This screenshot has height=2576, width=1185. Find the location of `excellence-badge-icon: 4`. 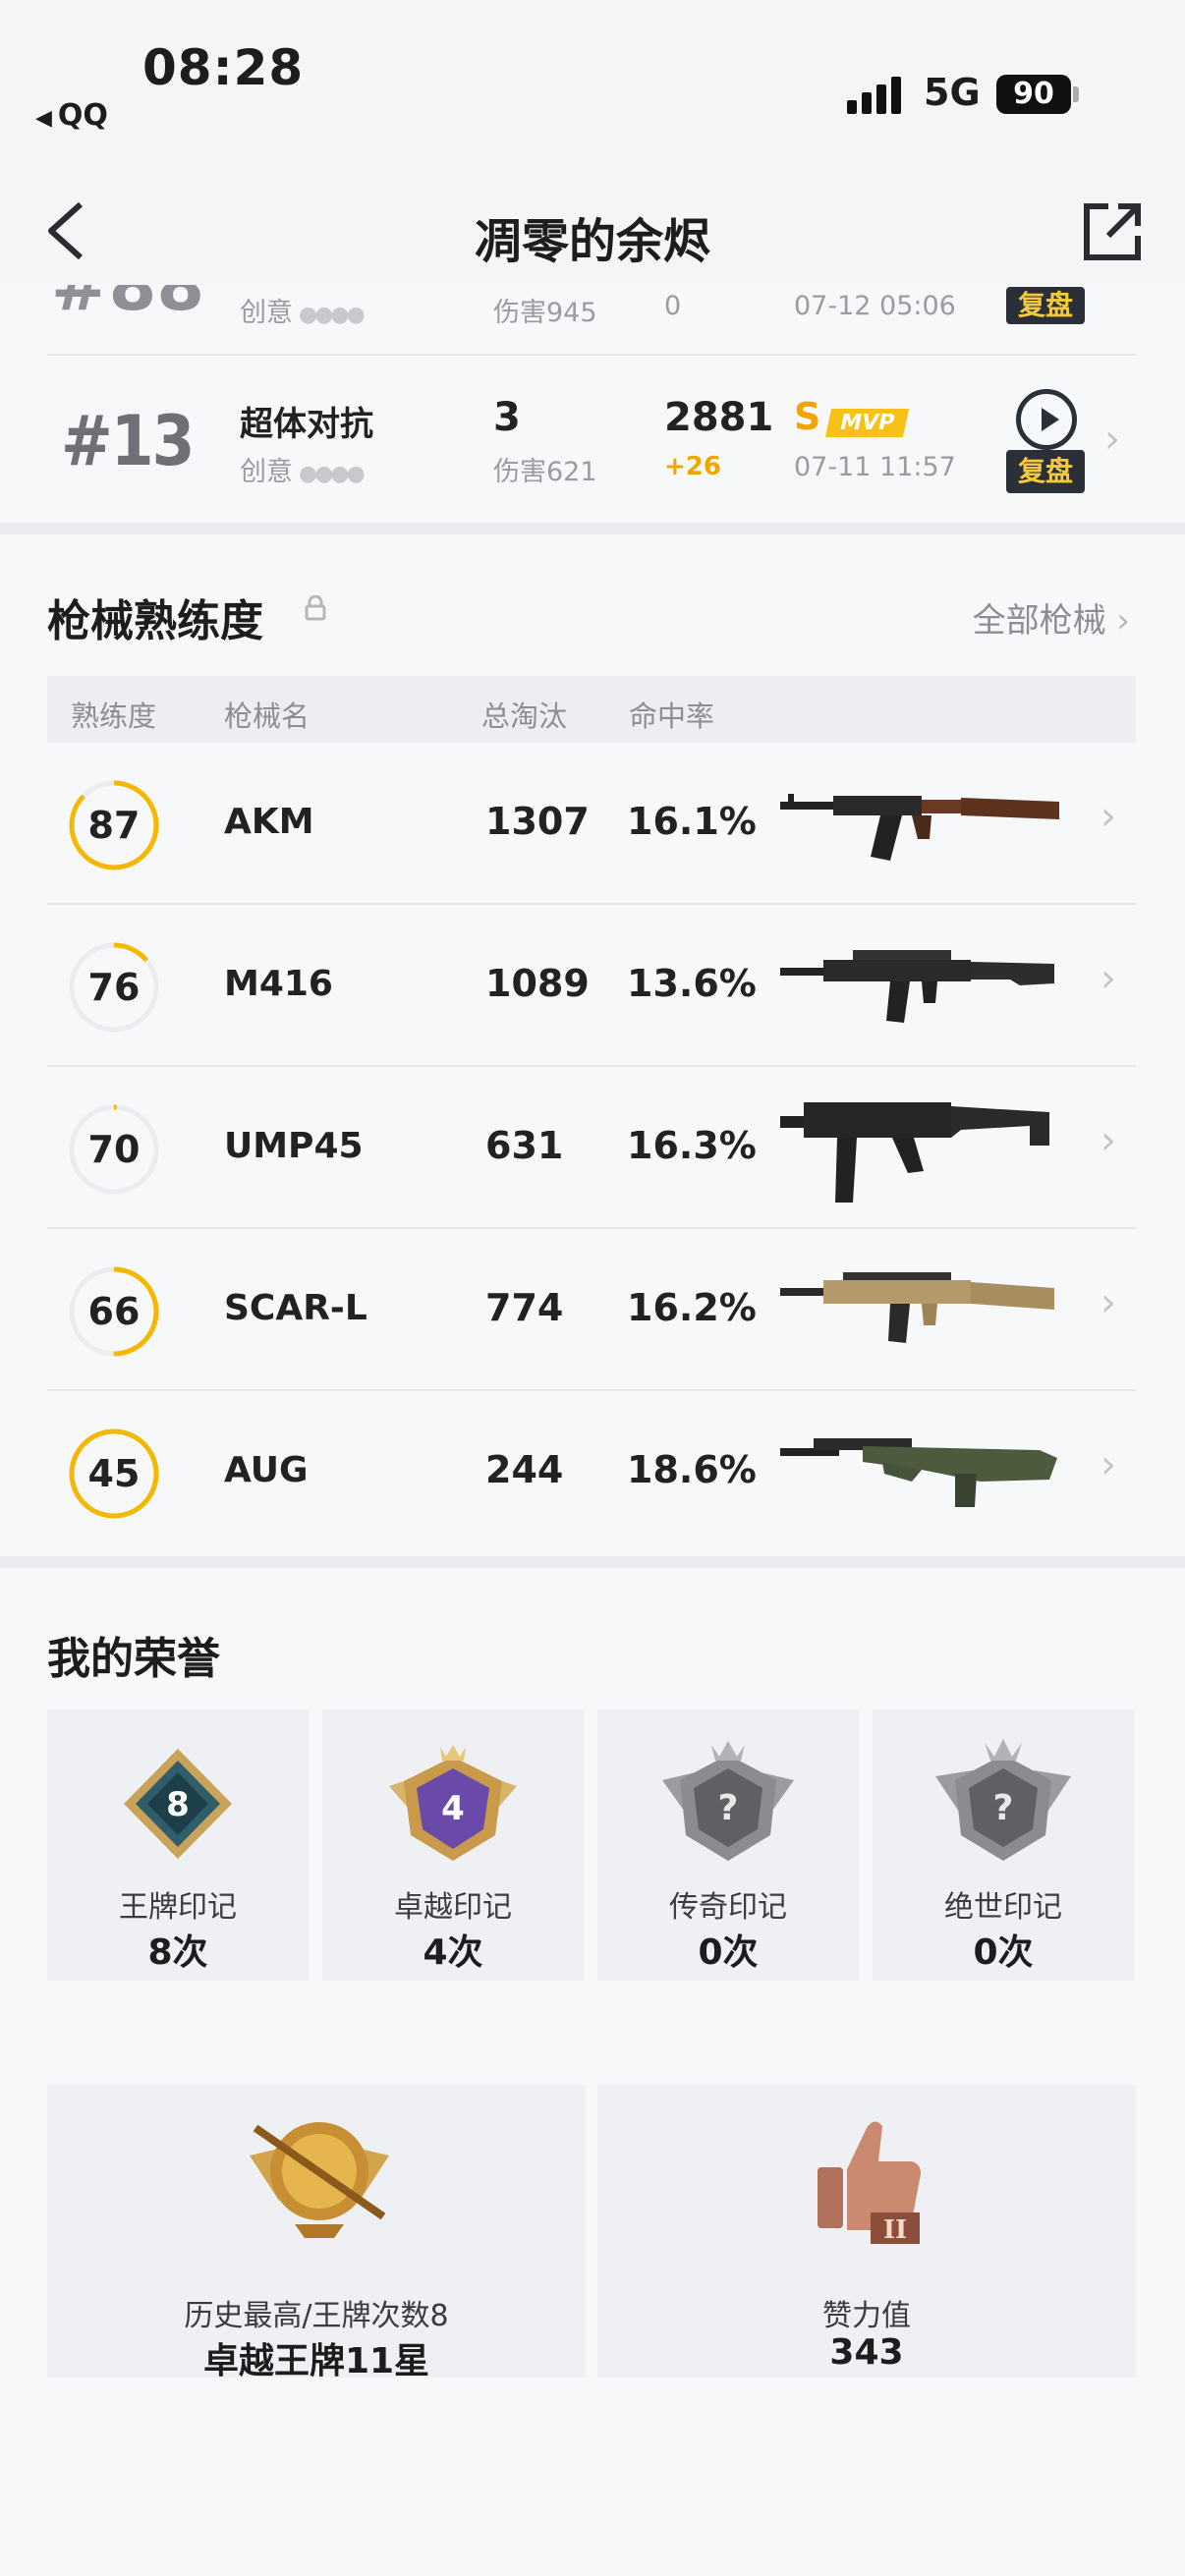

excellence-badge-icon: 4 is located at coordinates (453, 1803).